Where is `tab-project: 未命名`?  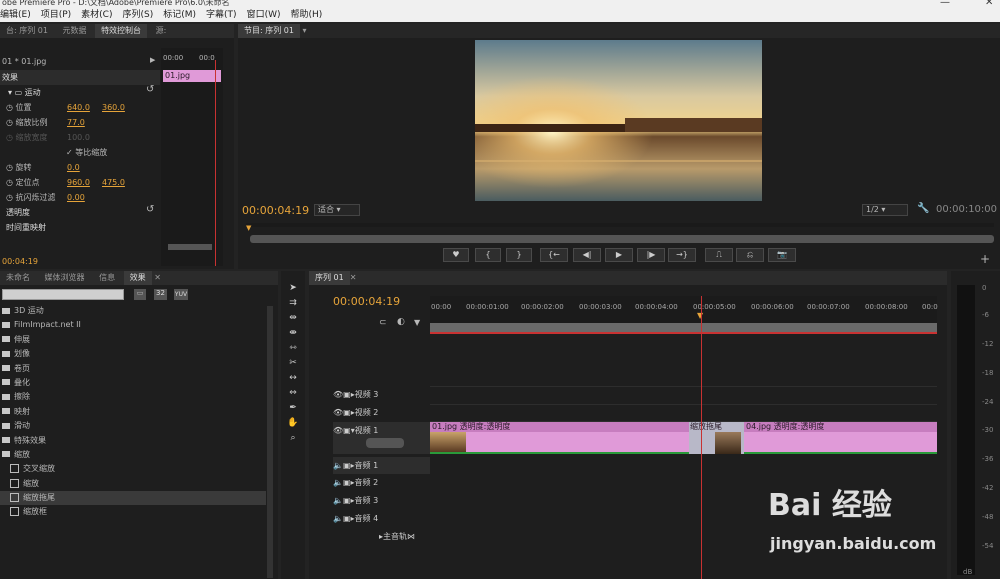
tab-project: 未命名 is located at coordinates (18, 278).